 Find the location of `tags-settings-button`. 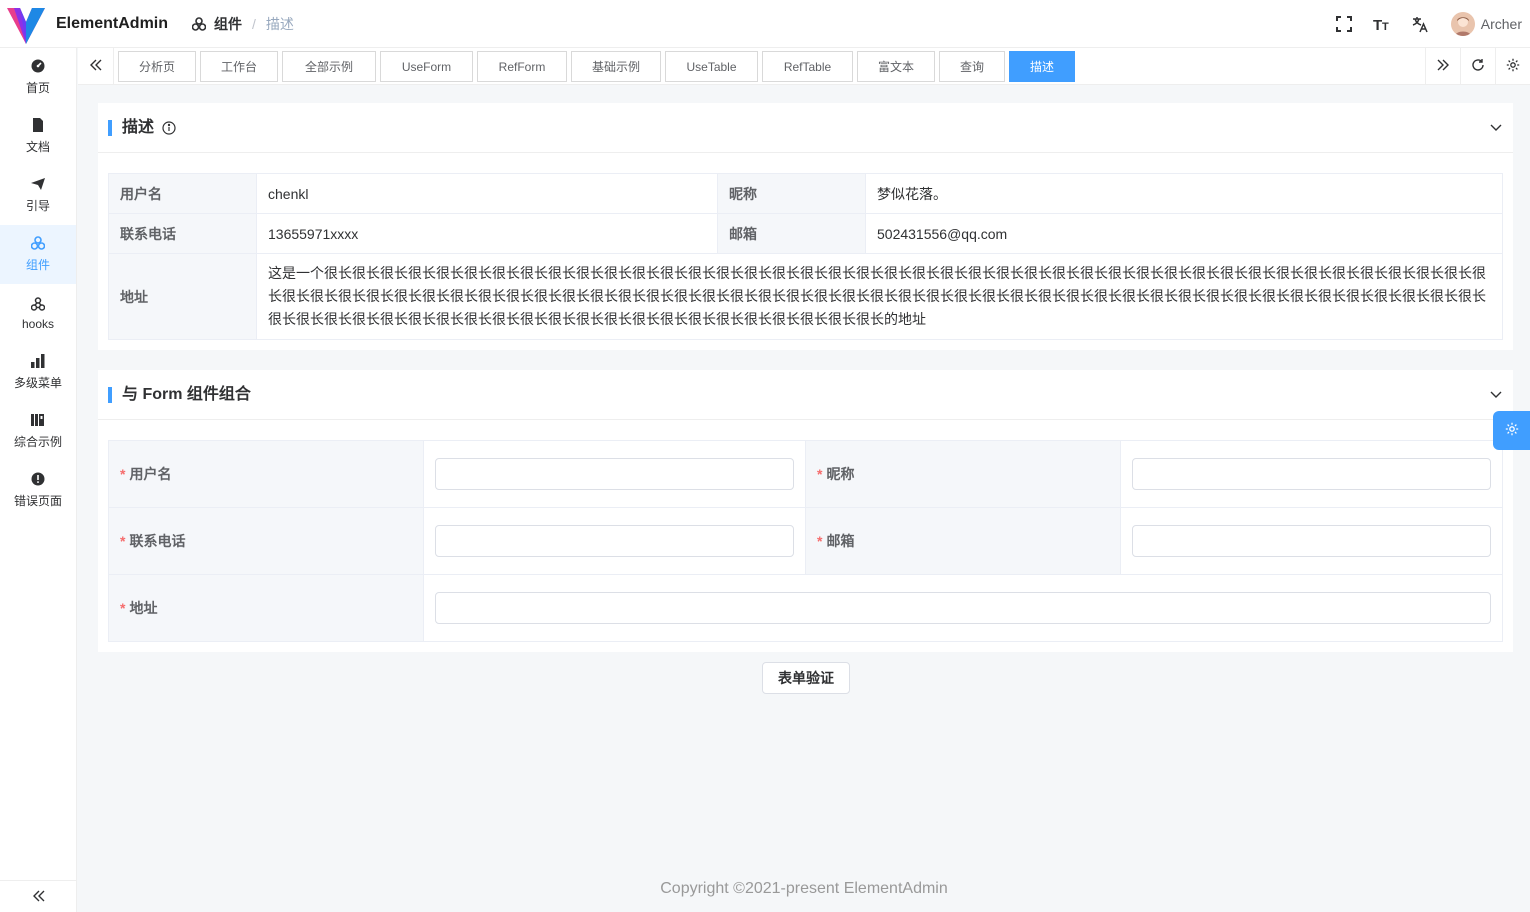

tags-settings-button is located at coordinates (1512, 66).